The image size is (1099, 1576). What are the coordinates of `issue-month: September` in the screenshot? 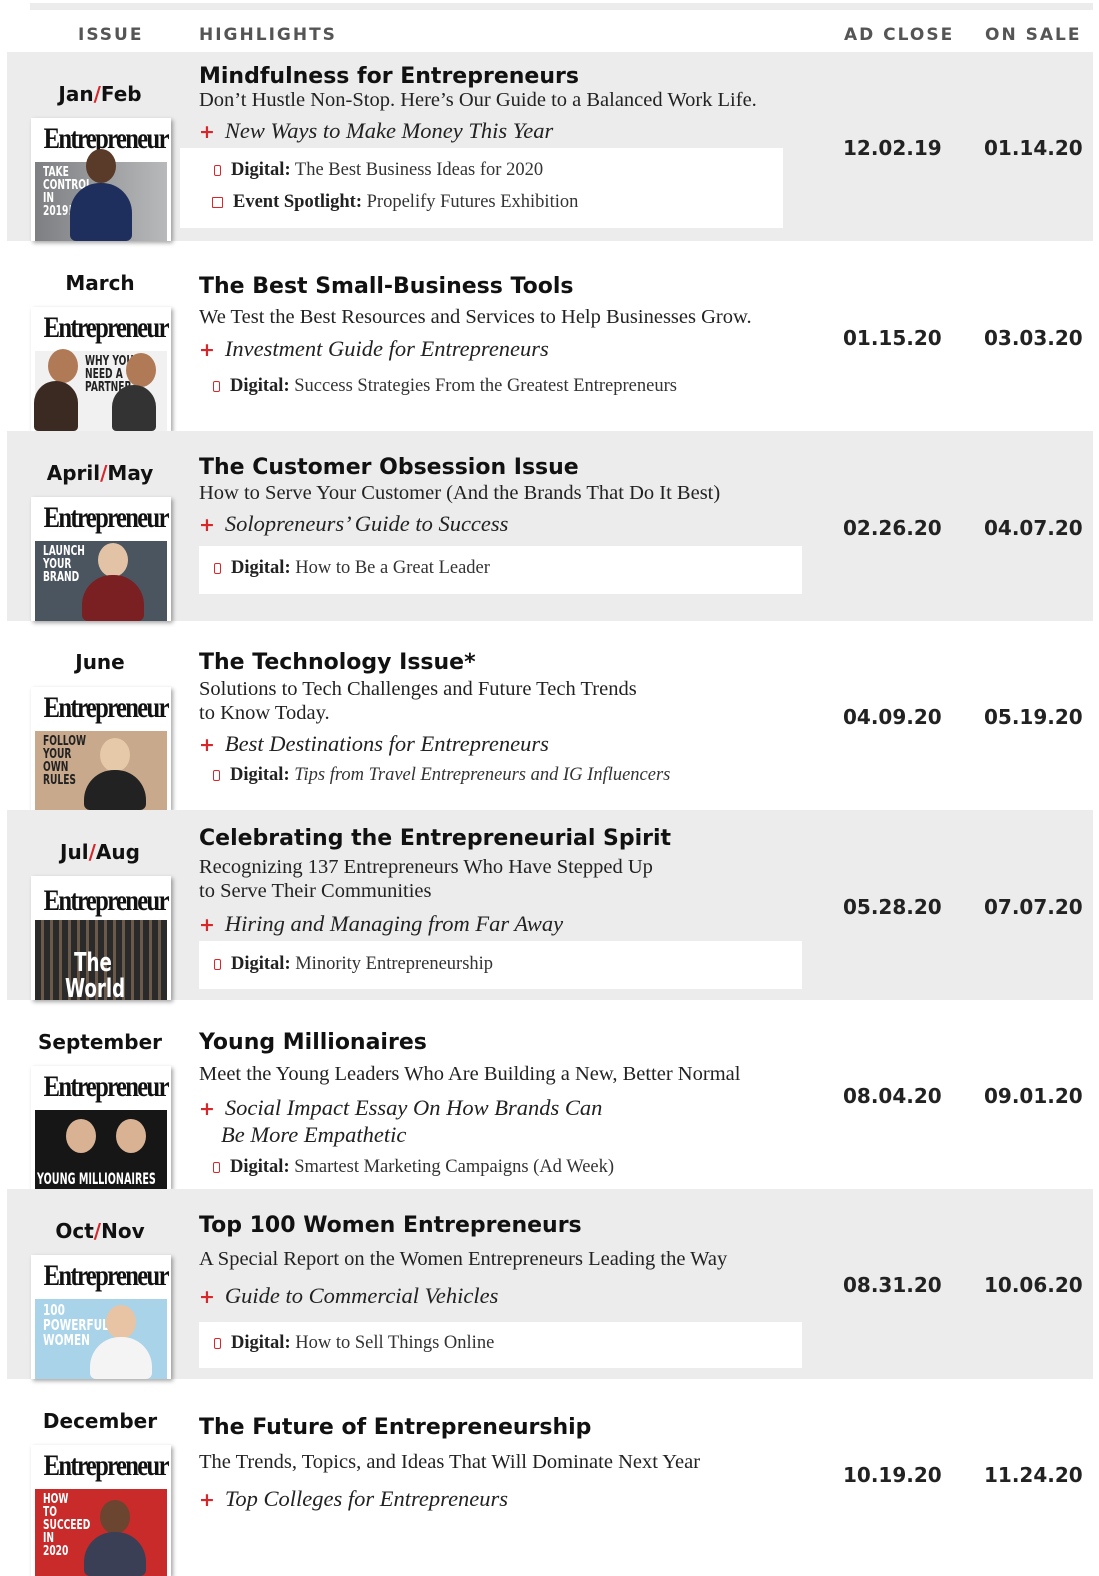 It's located at (100, 1042).